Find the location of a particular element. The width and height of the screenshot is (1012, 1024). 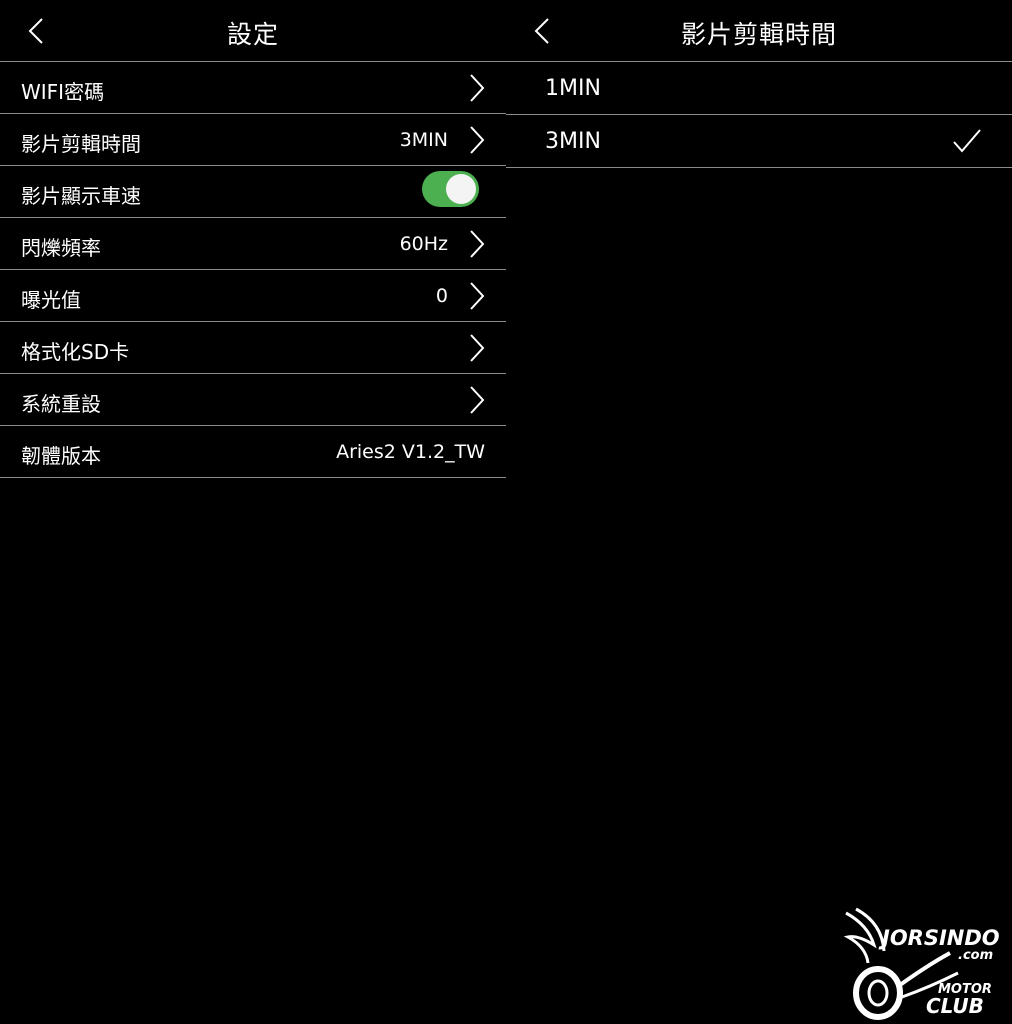

setting-row-wifi-password: WIFI密碼 is located at coordinates (253, 88).